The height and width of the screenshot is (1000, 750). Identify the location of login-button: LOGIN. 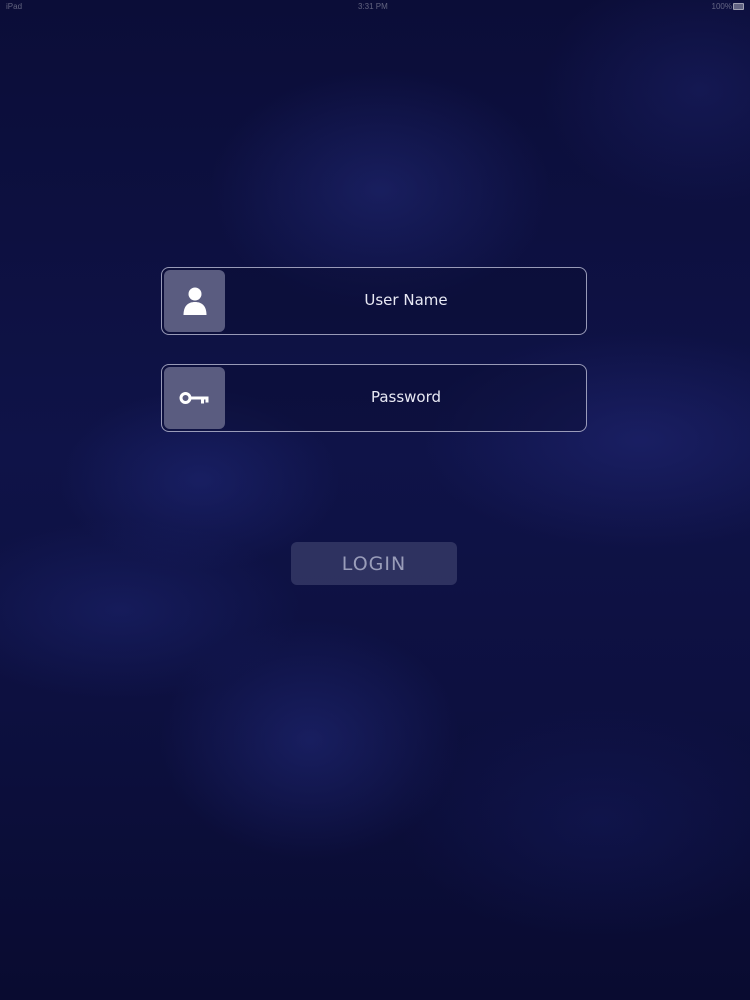
(374, 563).